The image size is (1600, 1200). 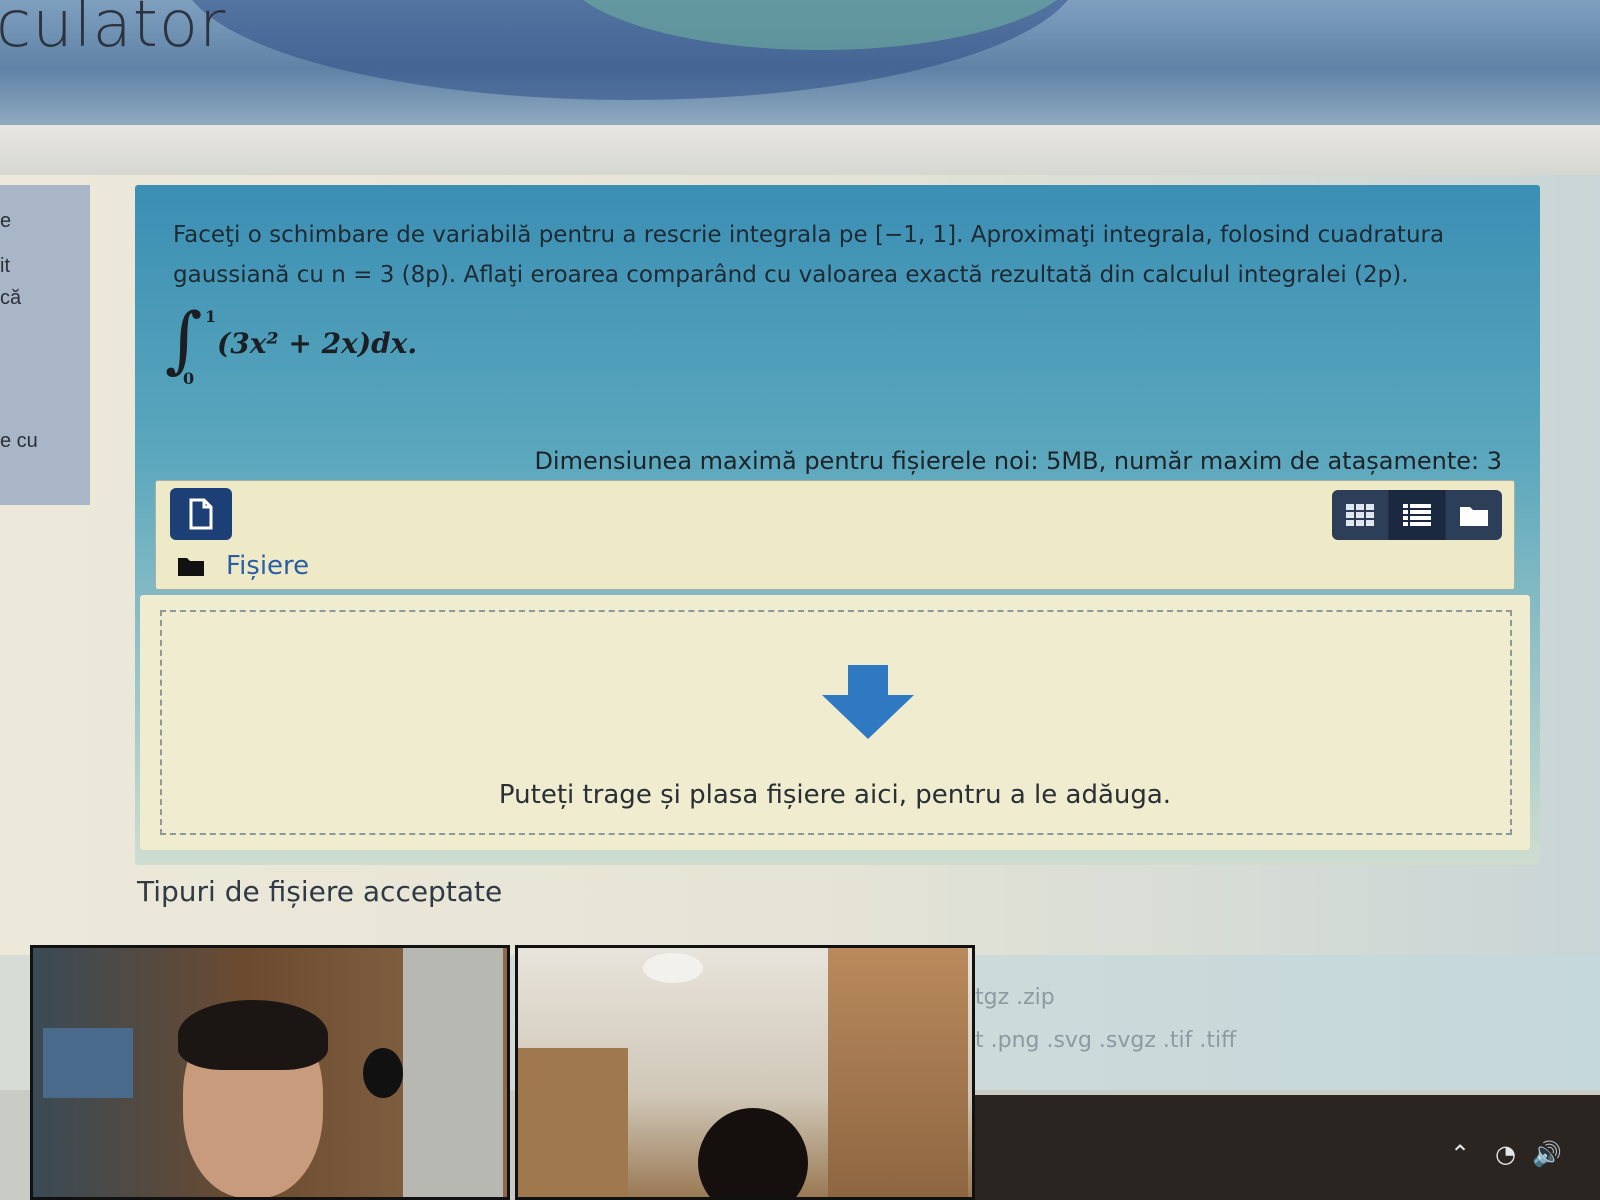 What do you see at coordinates (1015, 997) in the screenshot?
I see `accepted-extensions: tgz .zip` at bounding box center [1015, 997].